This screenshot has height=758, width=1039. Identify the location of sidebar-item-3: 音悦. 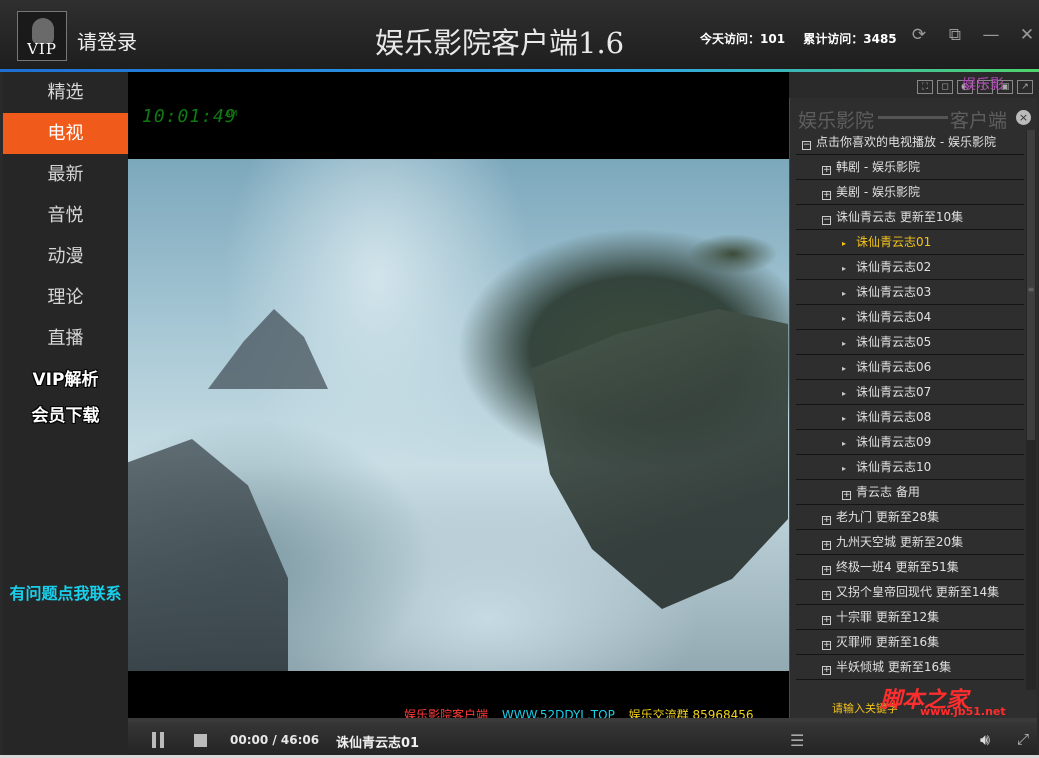
(65, 215).